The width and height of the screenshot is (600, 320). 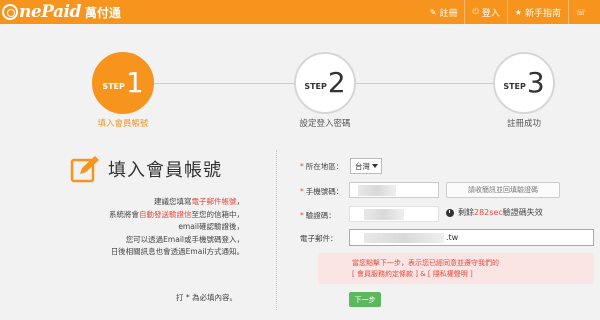 What do you see at coordinates (353, 274) in the screenshot?
I see `terms-open: [` at bounding box center [353, 274].